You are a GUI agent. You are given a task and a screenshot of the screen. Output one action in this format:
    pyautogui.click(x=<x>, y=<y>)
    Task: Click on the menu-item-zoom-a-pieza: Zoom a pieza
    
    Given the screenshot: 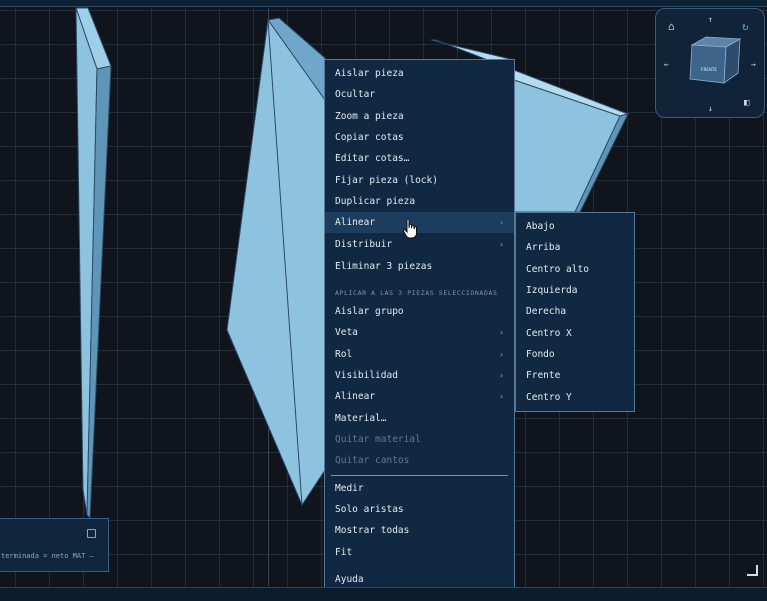 What is the action you would take?
    pyautogui.click(x=419, y=116)
    